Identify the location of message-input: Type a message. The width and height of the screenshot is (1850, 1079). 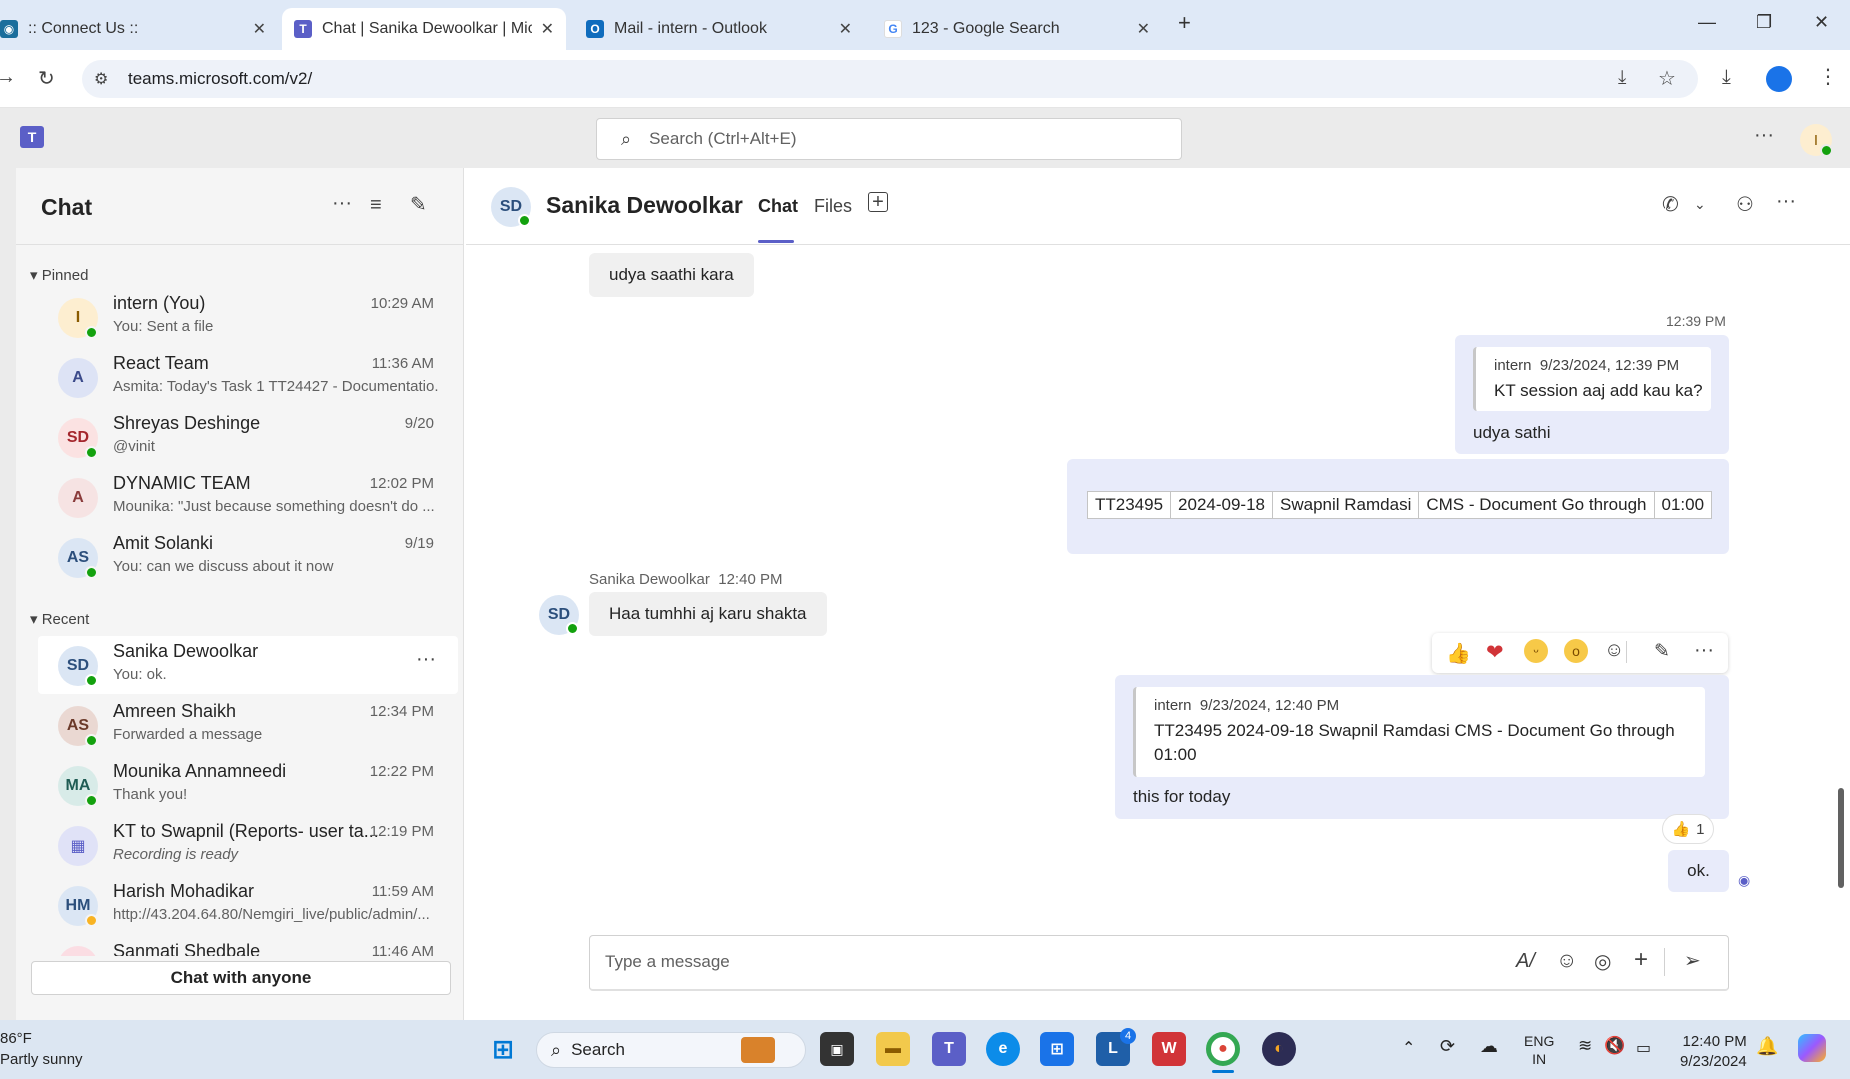
(667, 962).